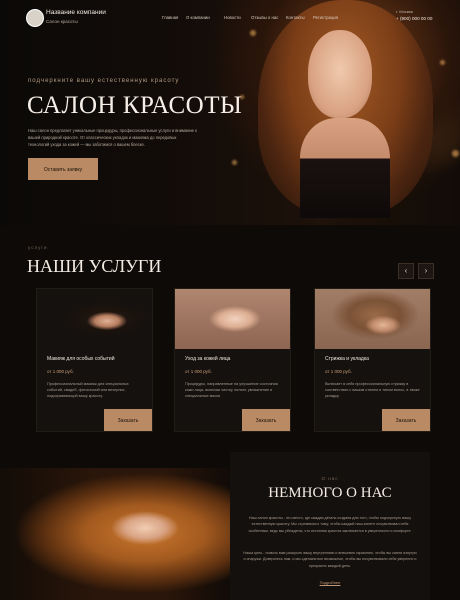 This screenshot has height=600, width=460. I want to click on about-title: НЕМНОГО О НАС, so click(330, 493).